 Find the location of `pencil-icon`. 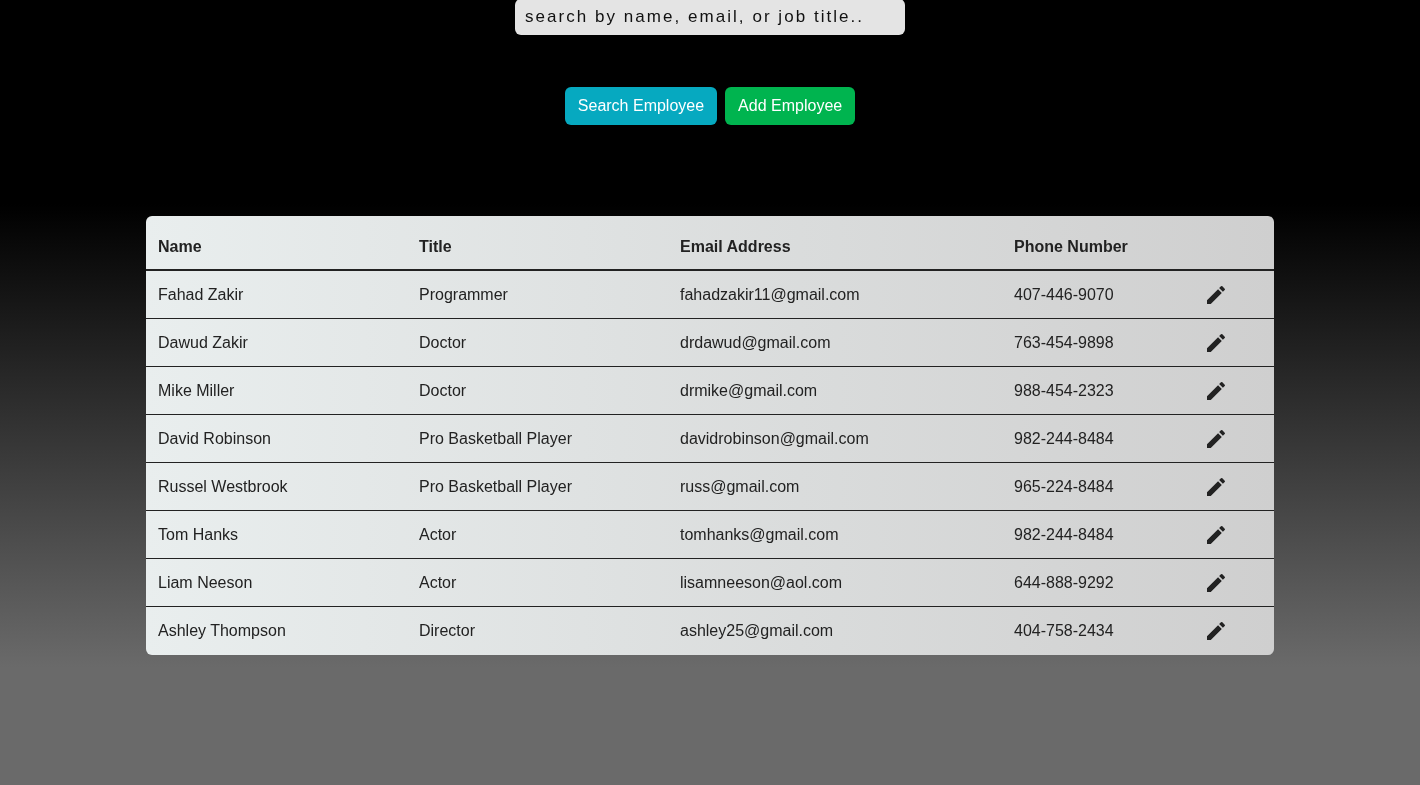

pencil-icon is located at coordinates (1216, 631).